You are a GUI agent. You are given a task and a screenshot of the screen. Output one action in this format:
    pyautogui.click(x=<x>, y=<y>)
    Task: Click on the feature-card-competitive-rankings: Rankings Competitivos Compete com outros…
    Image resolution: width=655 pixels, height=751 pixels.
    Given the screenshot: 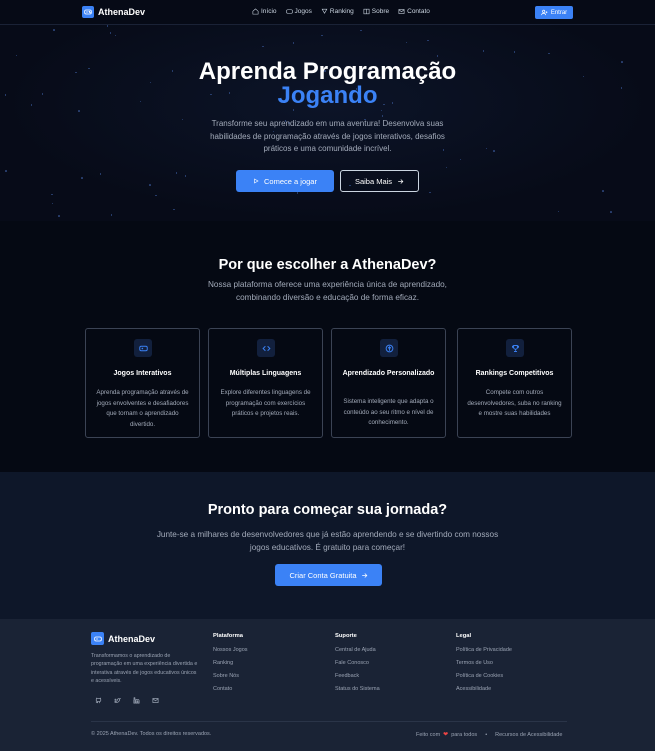 What is the action you would take?
    pyautogui.click(x=514, y=383)
    